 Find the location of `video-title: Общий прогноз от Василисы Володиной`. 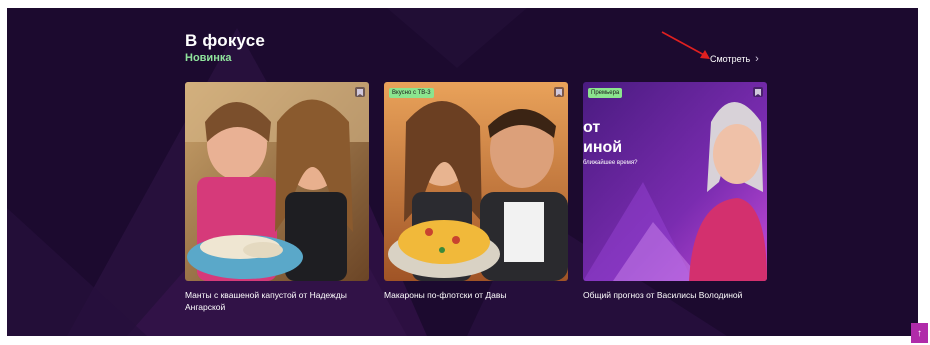

video-title: Общий прогноз от Василисы Володиной is located at coordinates (675, 295).